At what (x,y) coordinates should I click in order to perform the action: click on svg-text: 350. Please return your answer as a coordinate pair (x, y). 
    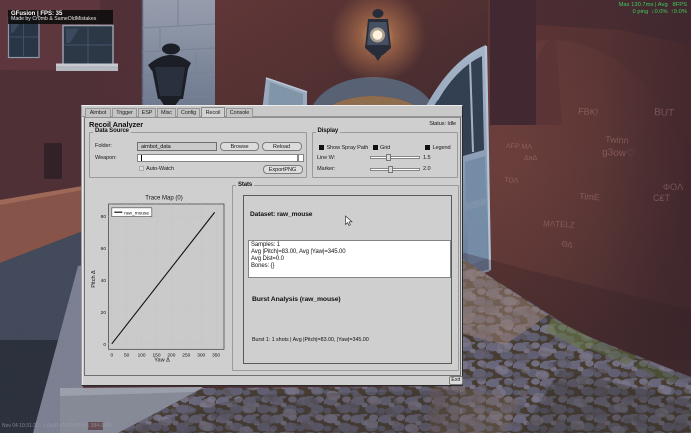
    Looking at the image, I should click on (216, 356).